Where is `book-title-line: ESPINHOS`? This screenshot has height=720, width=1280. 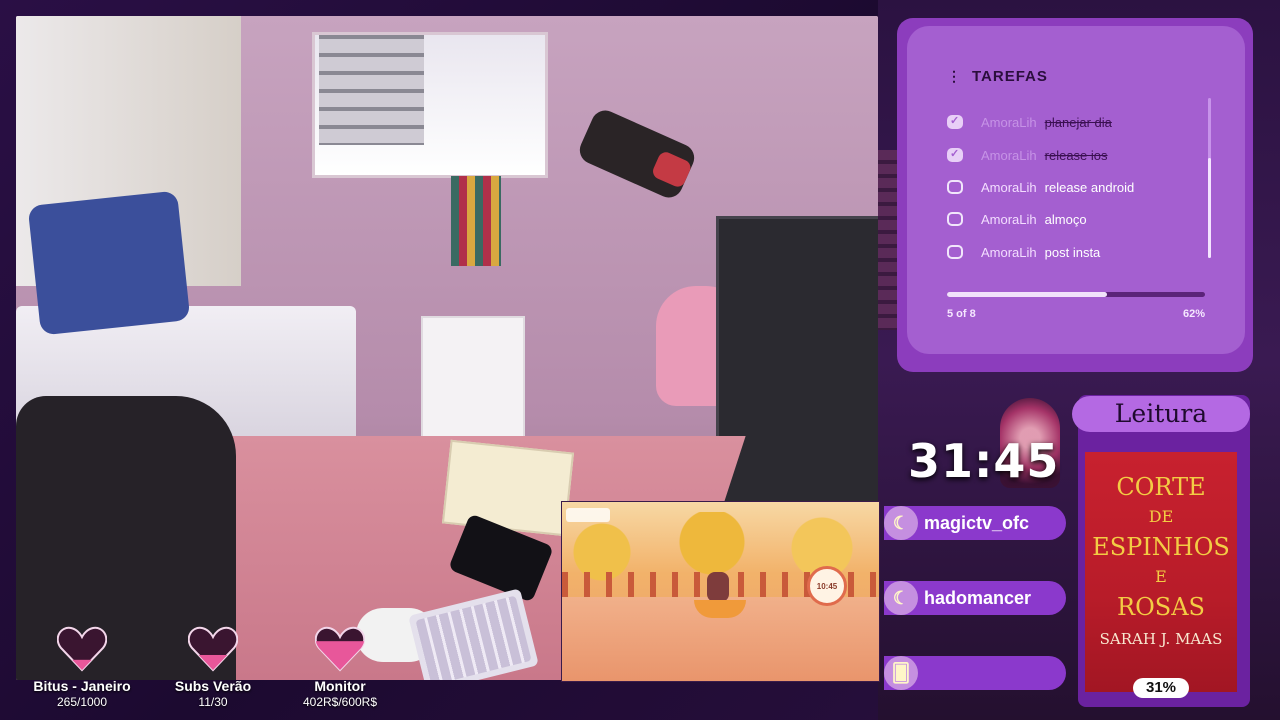
book-title-line: ESPINHOS is located at coordinates (1161, 547).